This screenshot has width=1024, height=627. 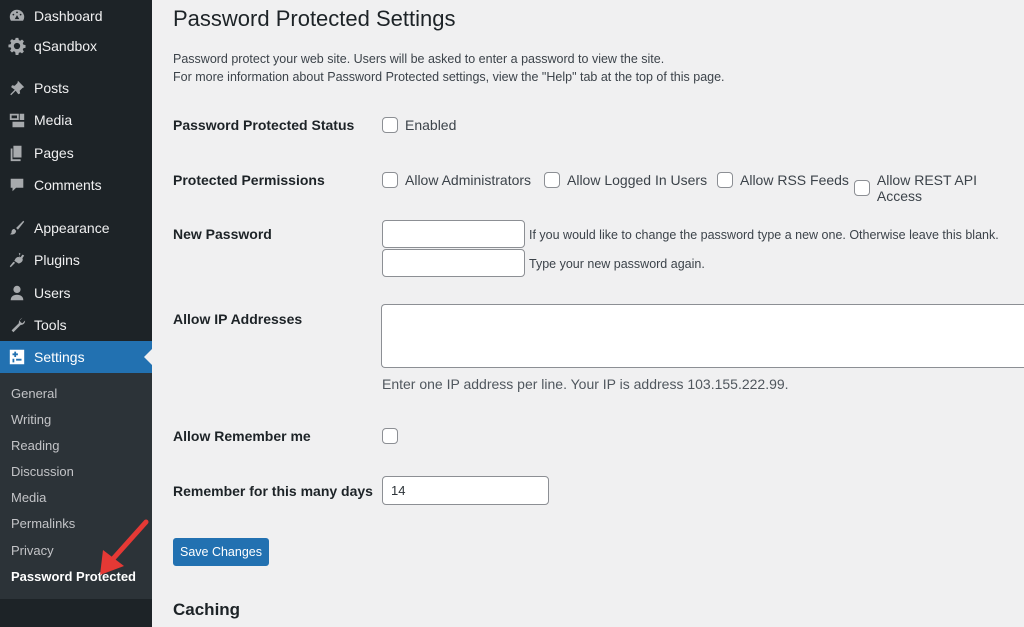 I want to click on media-icon, so click(x=17, y=120).